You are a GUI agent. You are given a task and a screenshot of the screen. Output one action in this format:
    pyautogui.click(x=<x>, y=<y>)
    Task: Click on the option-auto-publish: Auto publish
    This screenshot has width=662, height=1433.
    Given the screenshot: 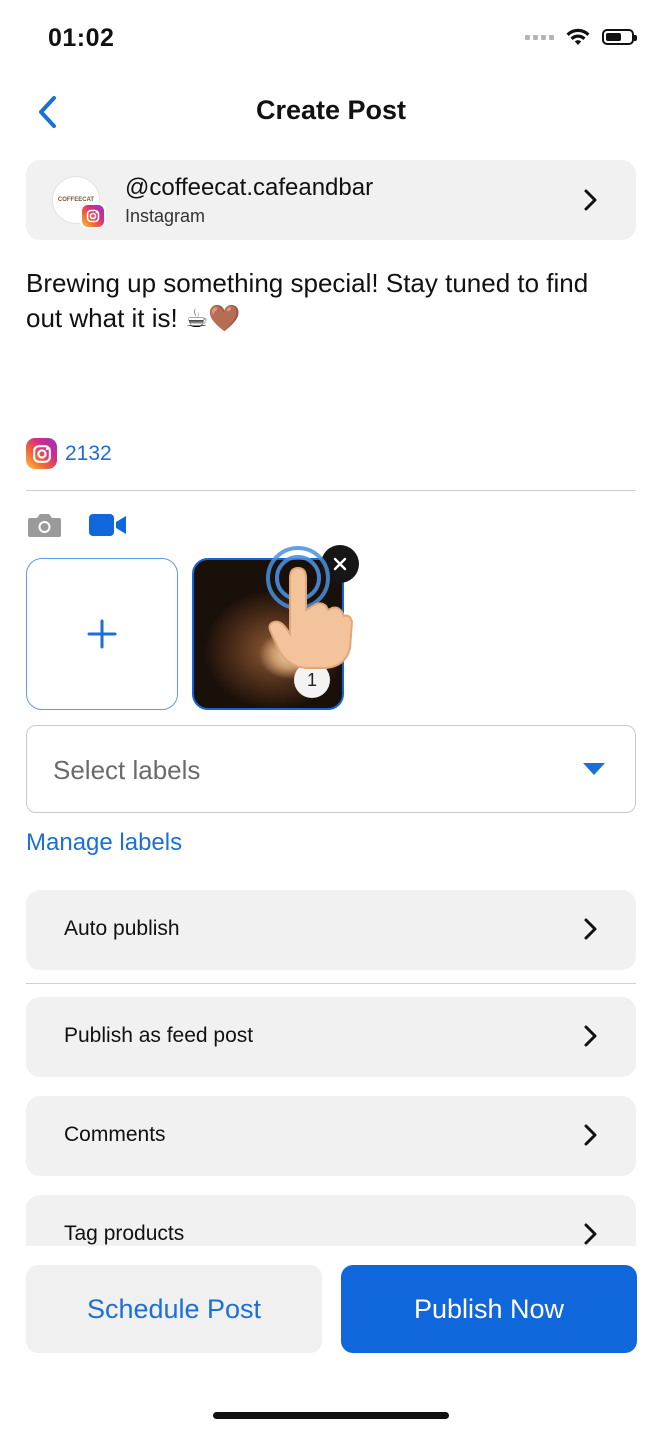 What is the action you would take?
    pyautogui.click(x=331, y=930)
    